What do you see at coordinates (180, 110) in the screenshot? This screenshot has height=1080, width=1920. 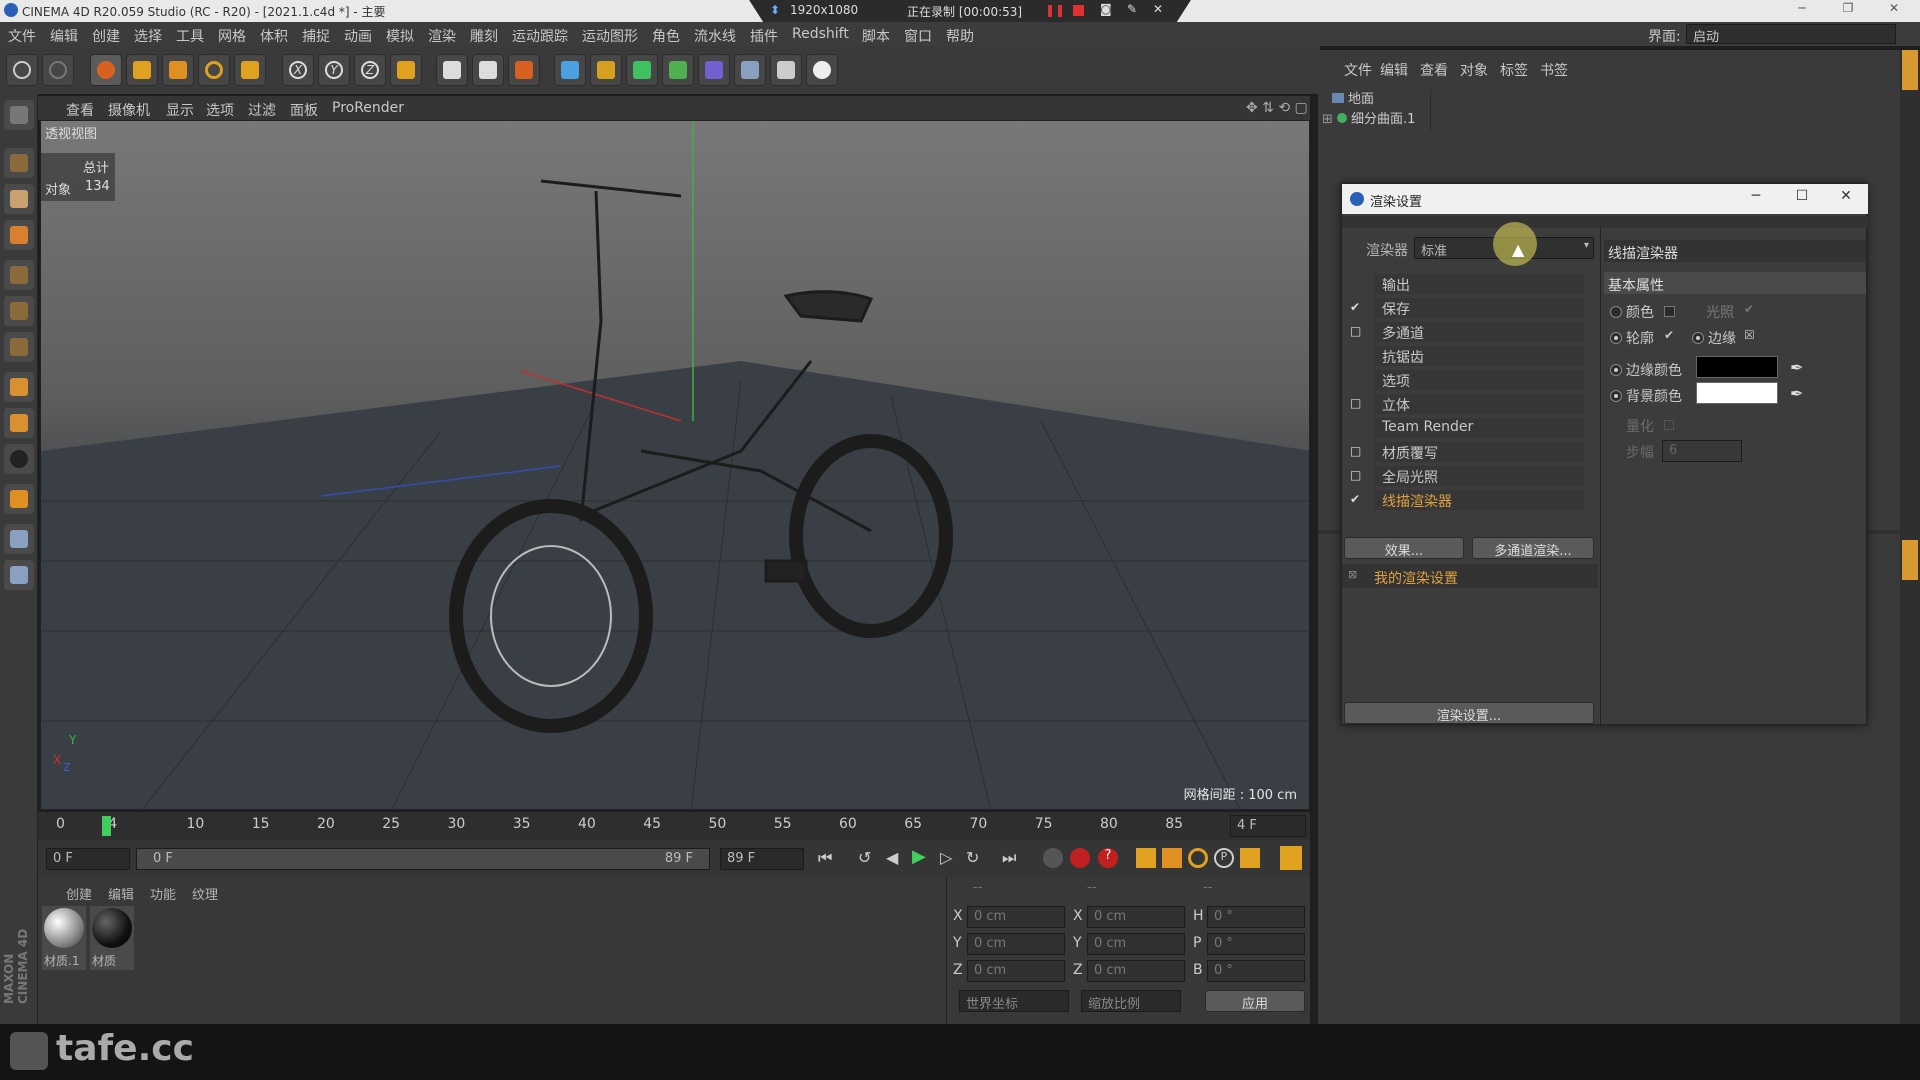 I see `vp-menu-display: 显示` at bounding box center [180, 110].